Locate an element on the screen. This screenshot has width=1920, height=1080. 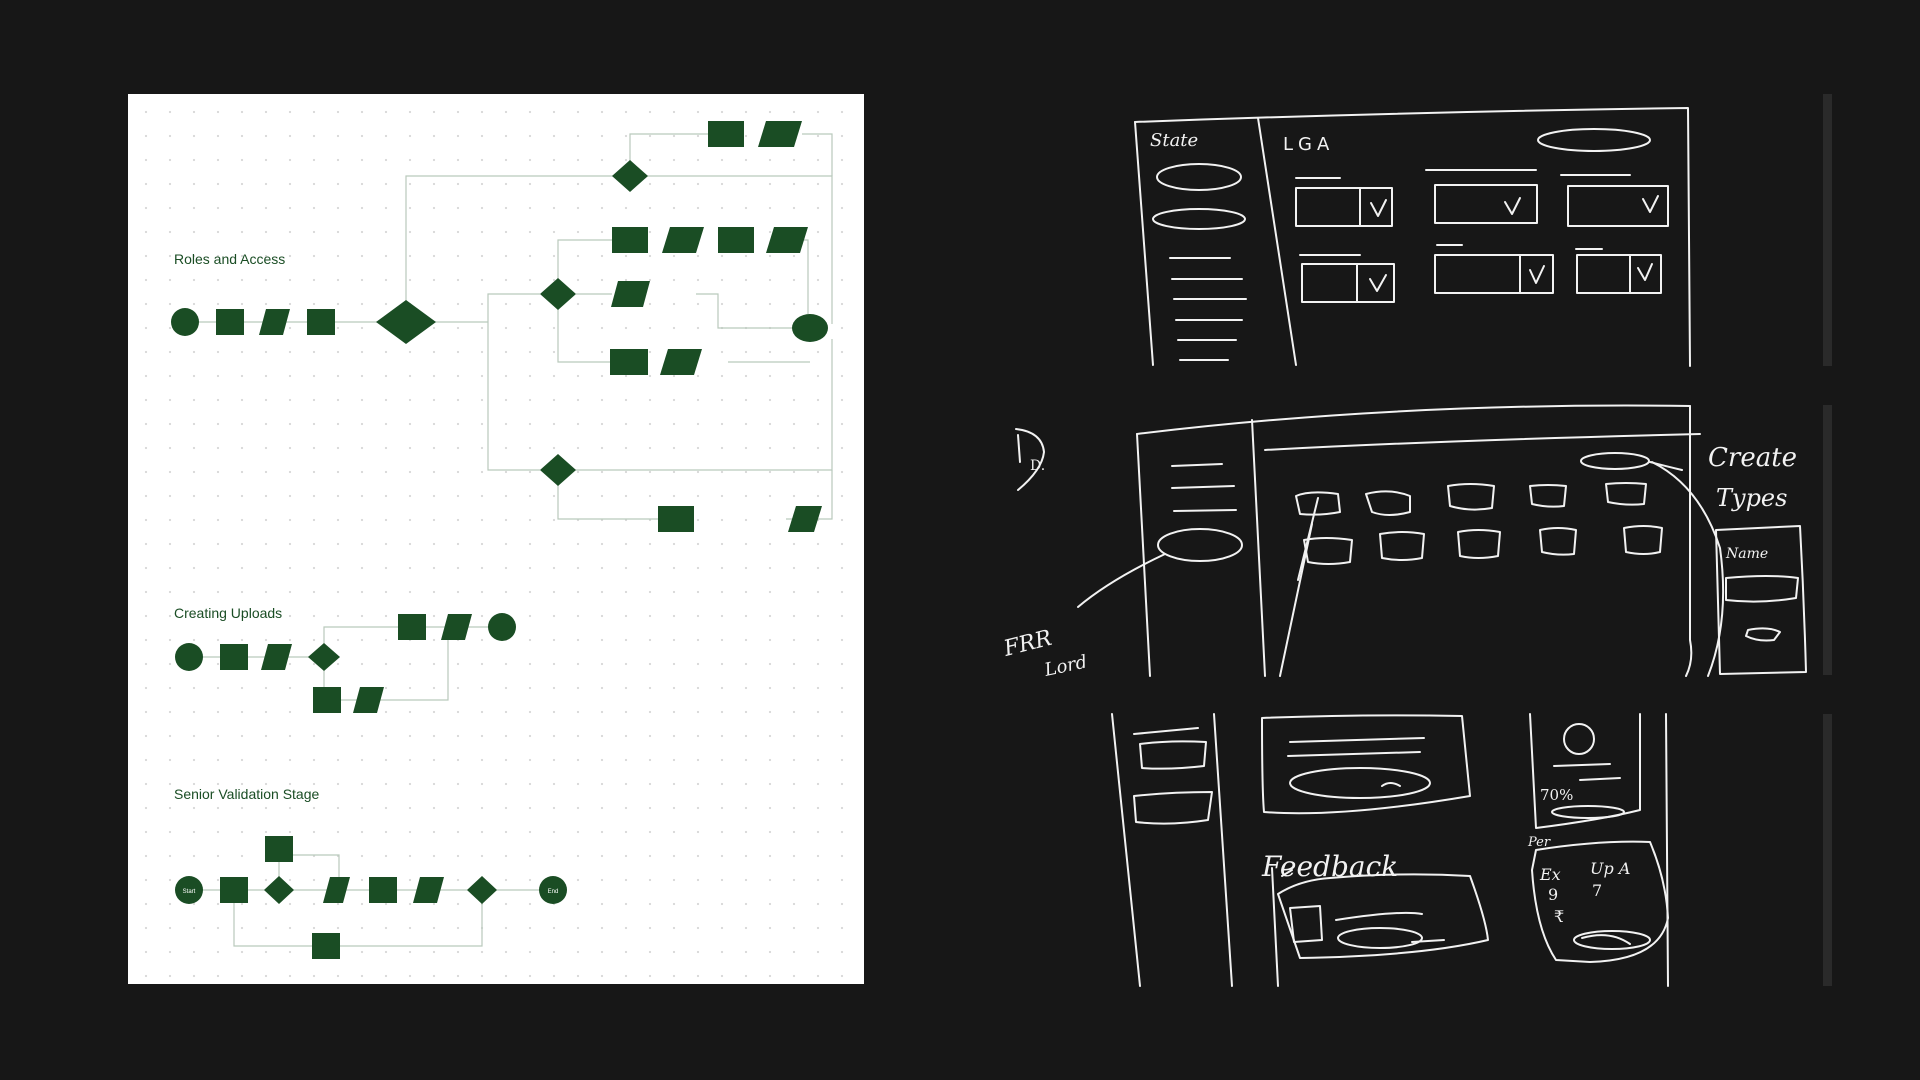
sketch-state-label: State is located at coordinates (1174, 140).